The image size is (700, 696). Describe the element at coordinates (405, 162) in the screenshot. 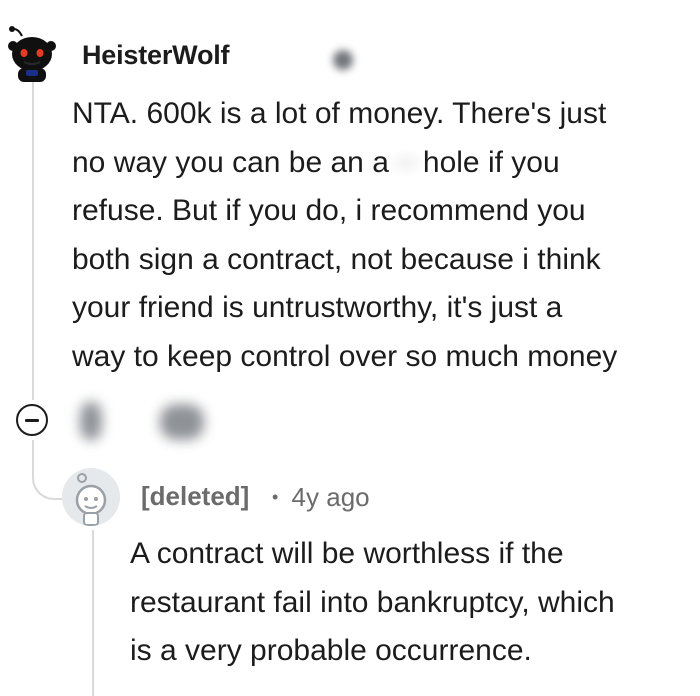

I see `censor-blur` at that location.